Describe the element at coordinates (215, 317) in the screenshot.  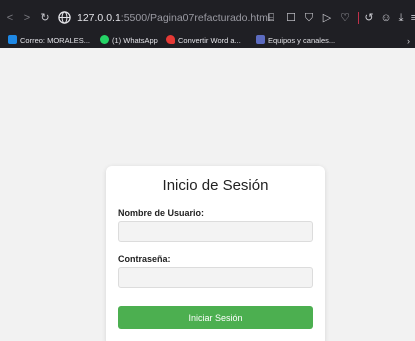
I see `login-button: Iniciar Sesión` at that location.